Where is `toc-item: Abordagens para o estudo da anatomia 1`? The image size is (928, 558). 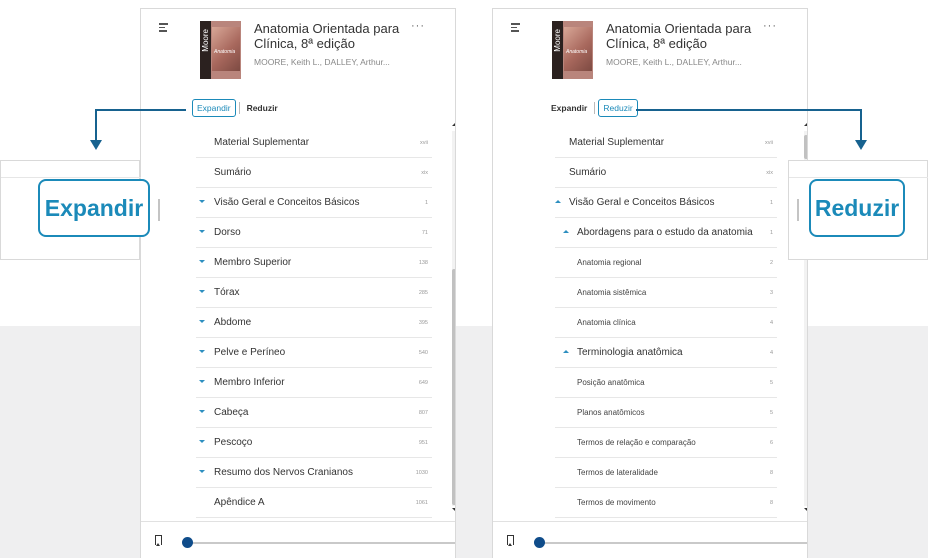 toc-item: Abordagens para o estudo da anatomia 1 is located at coordinates (666, 233).